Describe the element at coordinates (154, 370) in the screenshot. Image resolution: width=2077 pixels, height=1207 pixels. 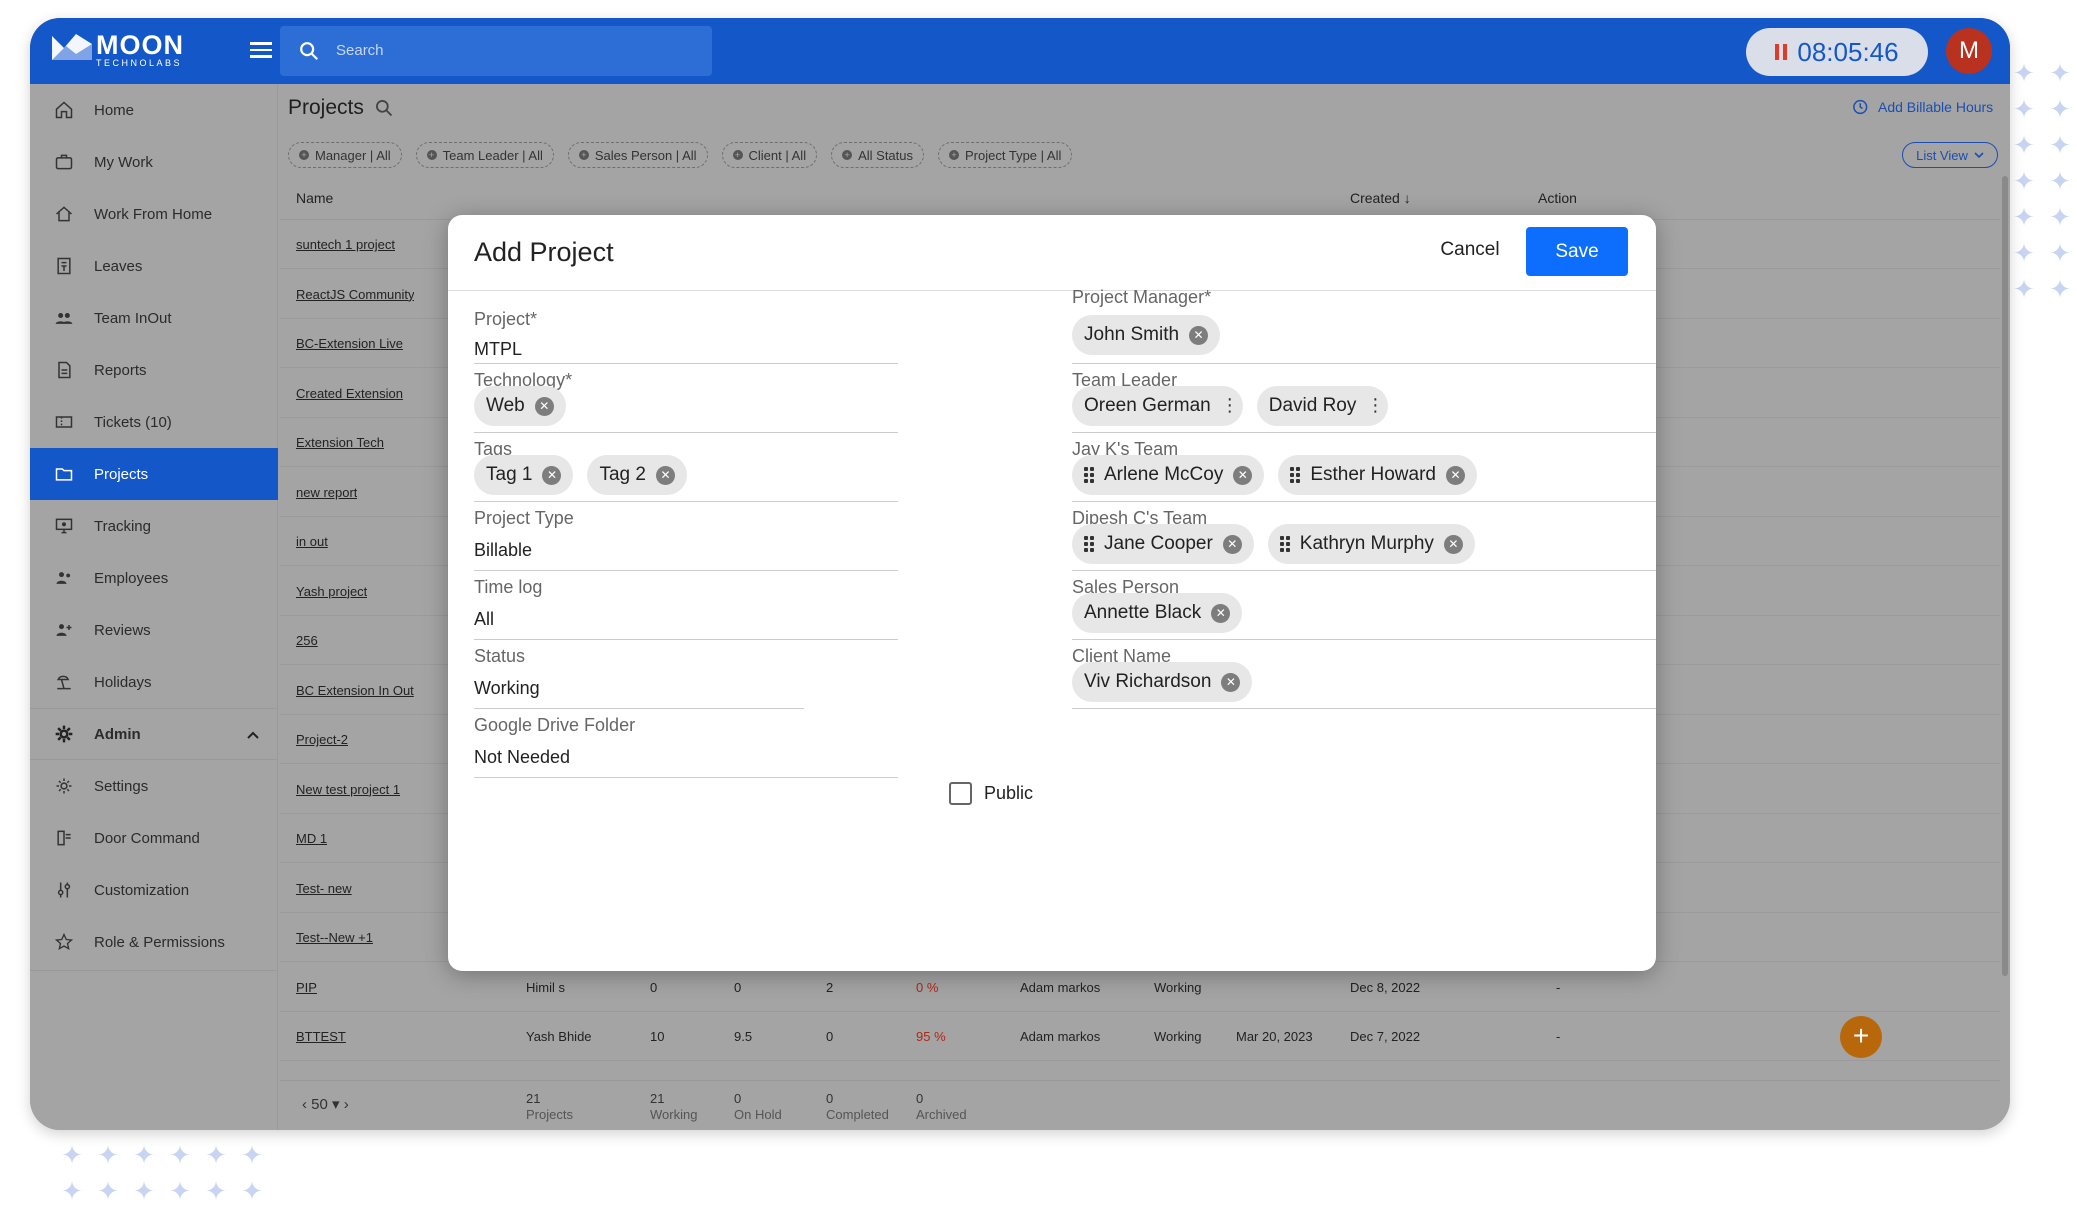
I see `sidebar-item-reports: Reports` at that location.